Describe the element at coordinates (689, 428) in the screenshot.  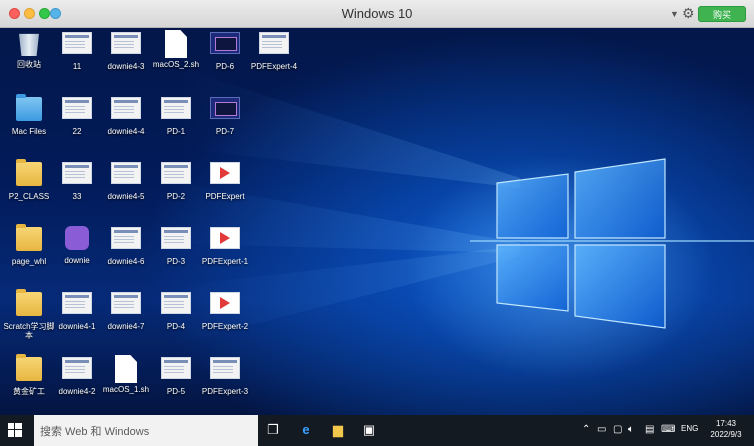
I see `language-indicator: ENG` at that location.